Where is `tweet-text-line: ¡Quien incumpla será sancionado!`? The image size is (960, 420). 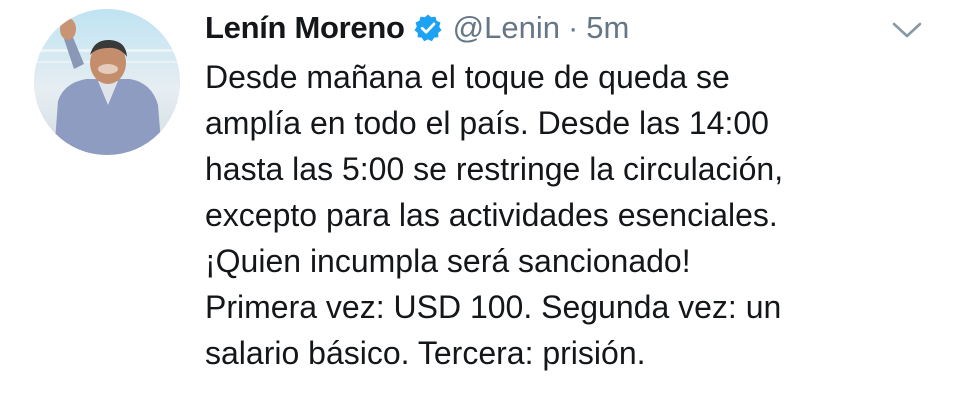
tweet-text-line: ¡Quien incumpla será sancionado! is located at coordinates (448, 261).